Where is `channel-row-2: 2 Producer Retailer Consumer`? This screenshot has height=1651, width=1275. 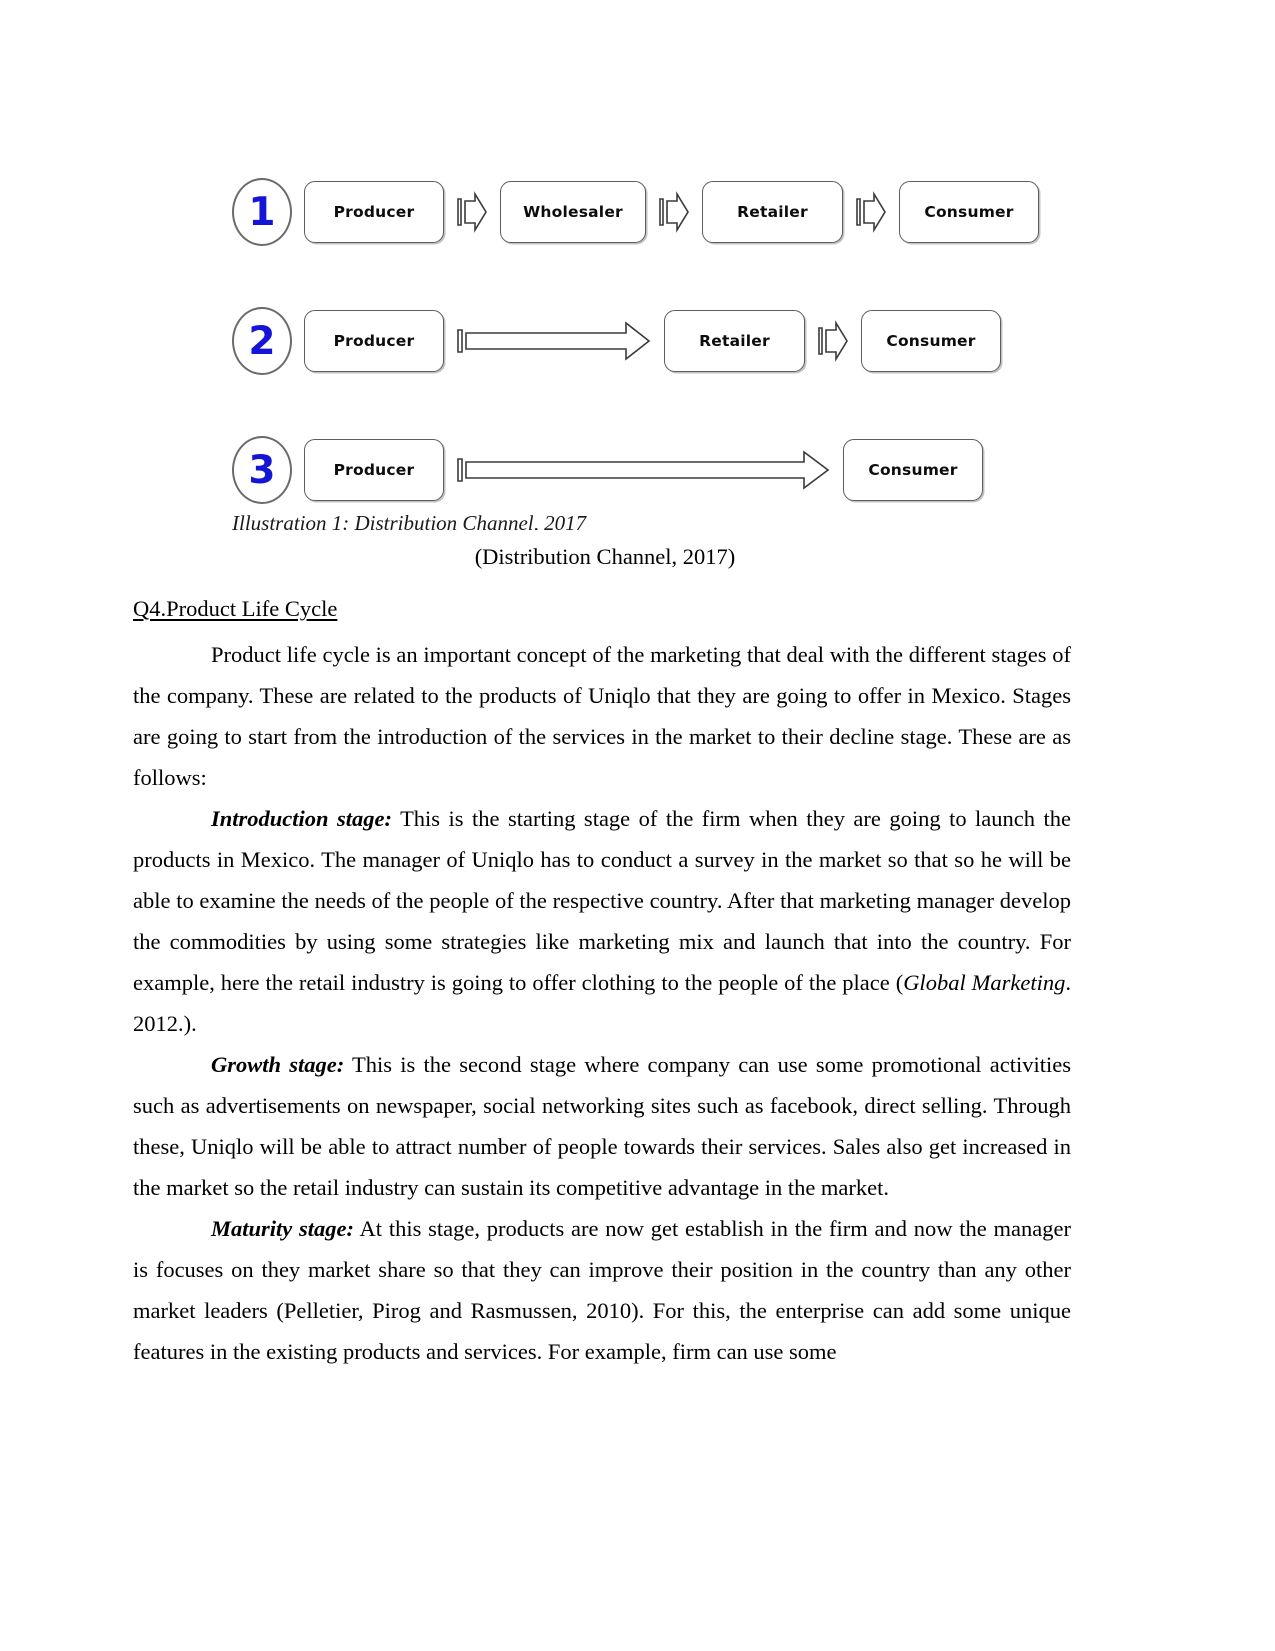 channel-row-2: 2 Producer Retailer Consumer is located at coordinates (616, 341).